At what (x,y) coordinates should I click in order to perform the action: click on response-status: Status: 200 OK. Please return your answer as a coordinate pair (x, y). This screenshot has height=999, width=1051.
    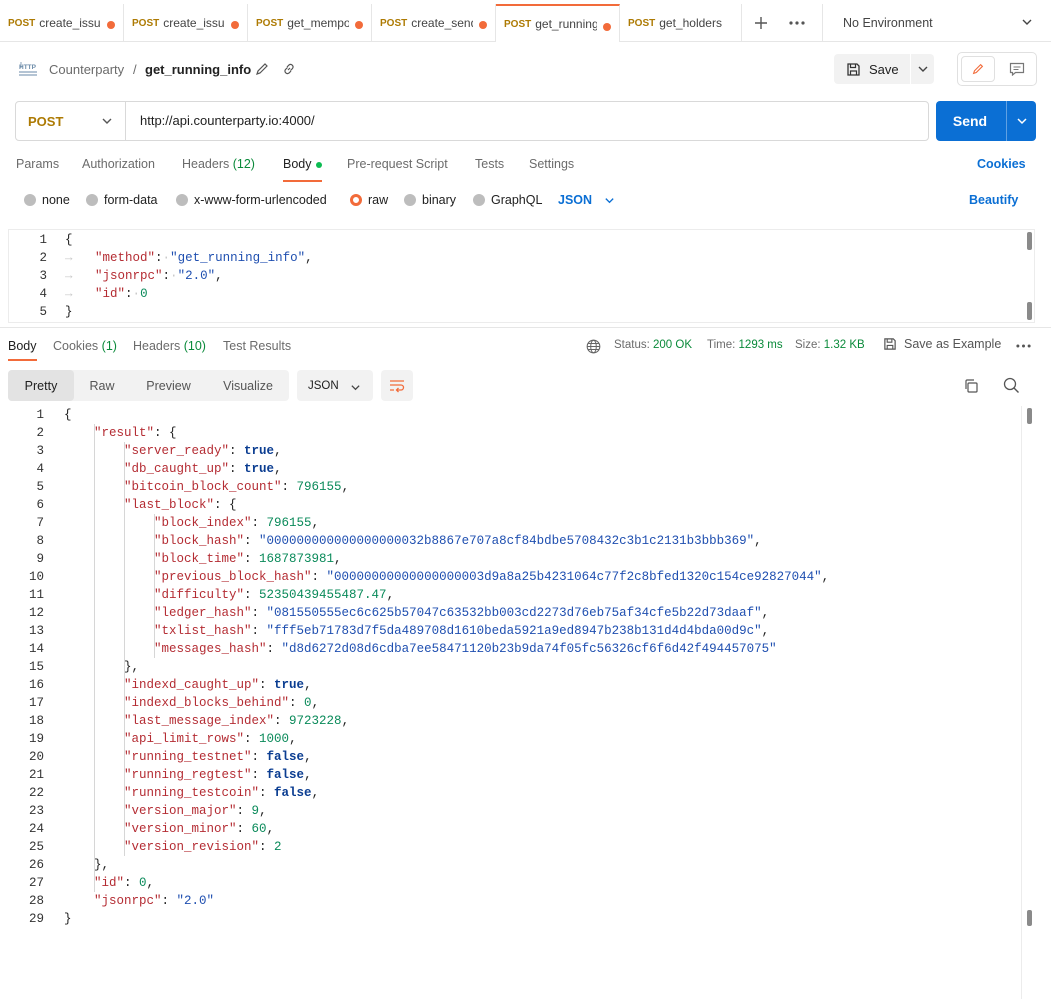
    Looking at the image, I should click on (653, 345).